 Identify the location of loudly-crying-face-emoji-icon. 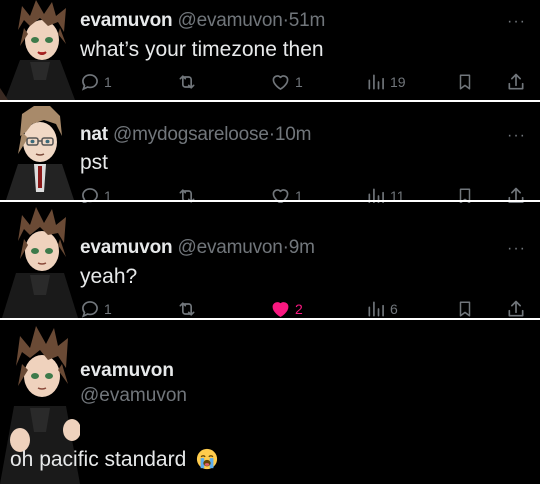
(207, 459).